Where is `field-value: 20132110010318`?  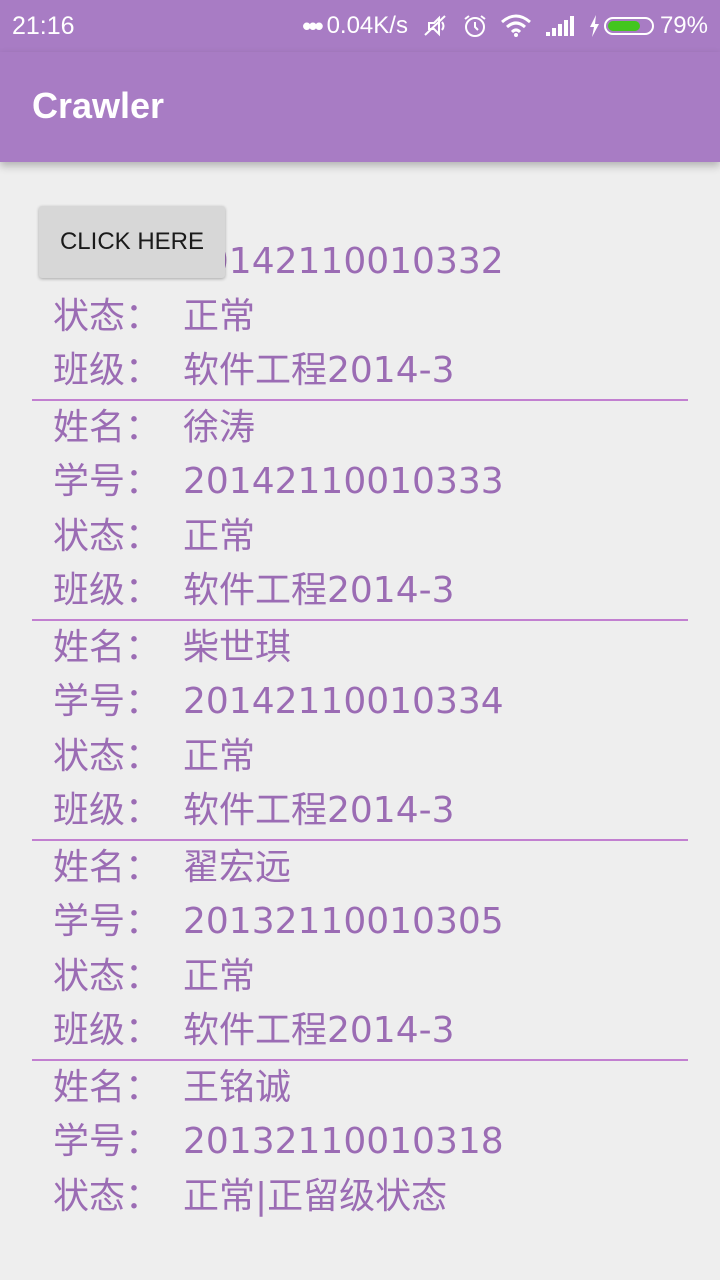 field-value: 20132110010318 is located at coordinates (343, 1141).